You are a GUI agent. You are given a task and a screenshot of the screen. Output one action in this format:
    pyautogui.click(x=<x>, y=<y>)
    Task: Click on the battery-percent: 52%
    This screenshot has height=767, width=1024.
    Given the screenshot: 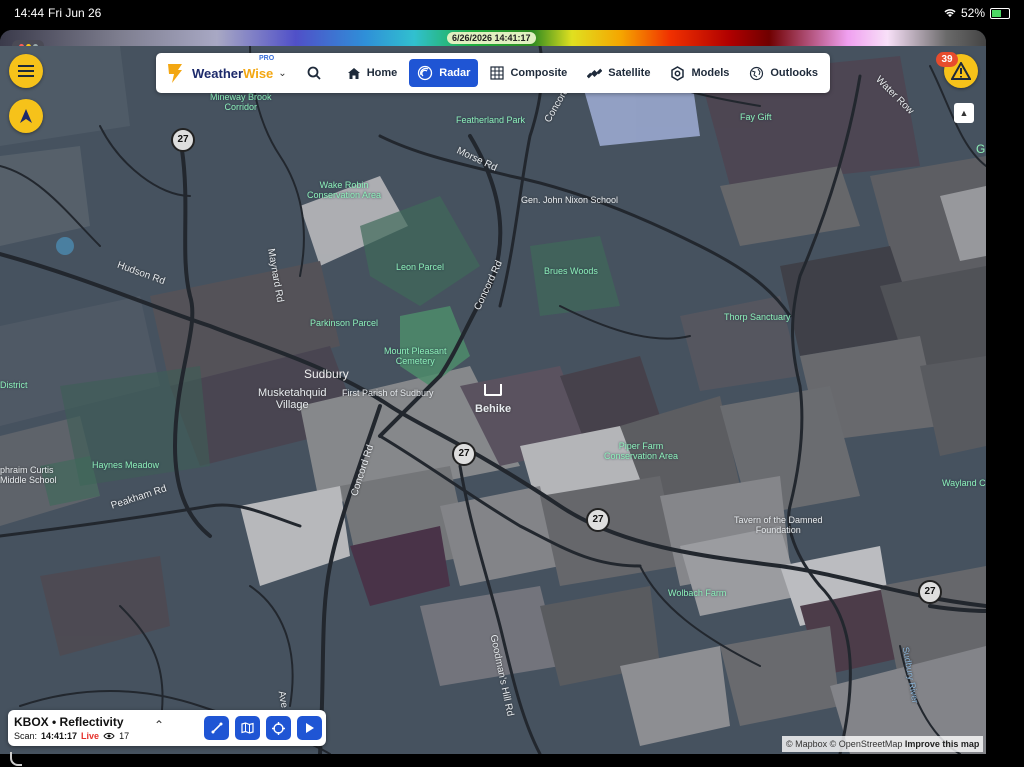 What is the action you would take?
    pyautogui.click(x=972, y=13)
    